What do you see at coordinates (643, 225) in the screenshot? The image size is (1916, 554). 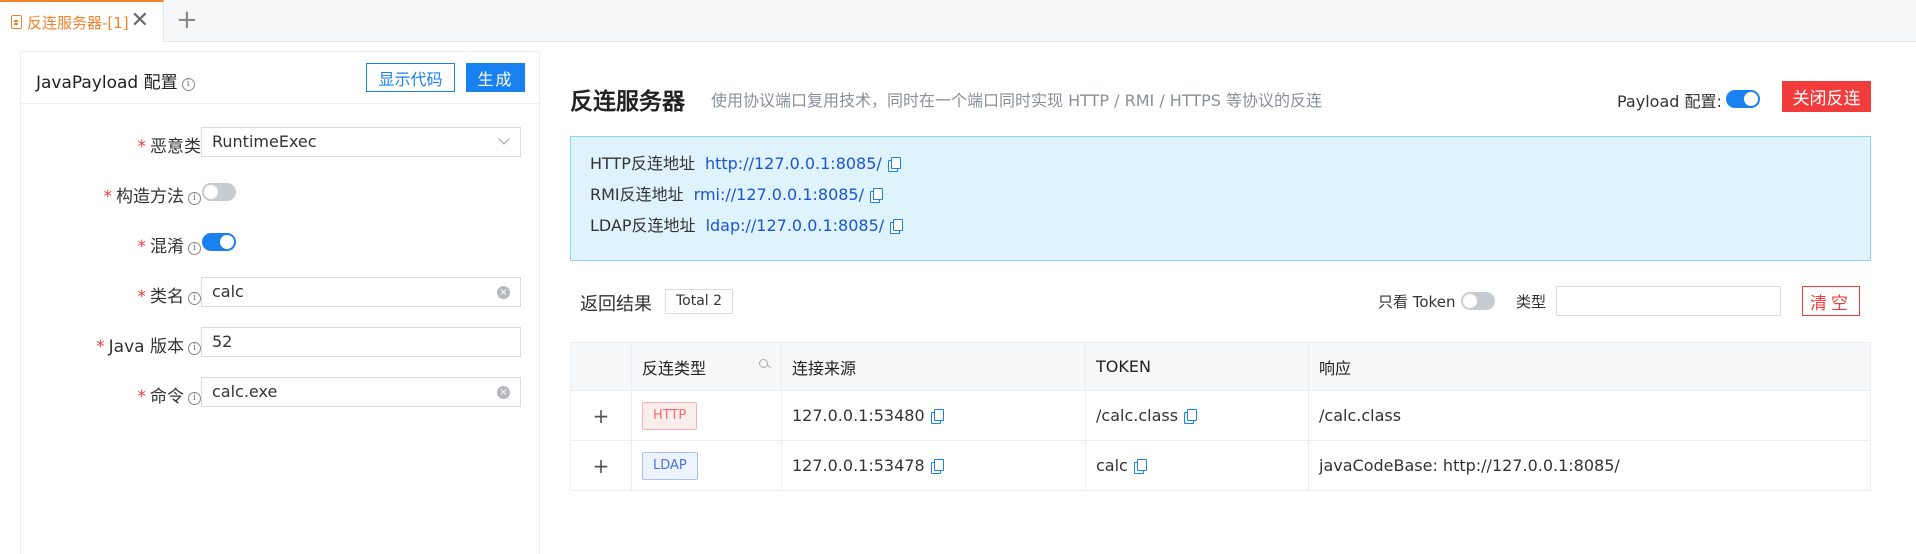 I see `ldap-address-label: LDAP反连地址` at bounding box center [643, 225].